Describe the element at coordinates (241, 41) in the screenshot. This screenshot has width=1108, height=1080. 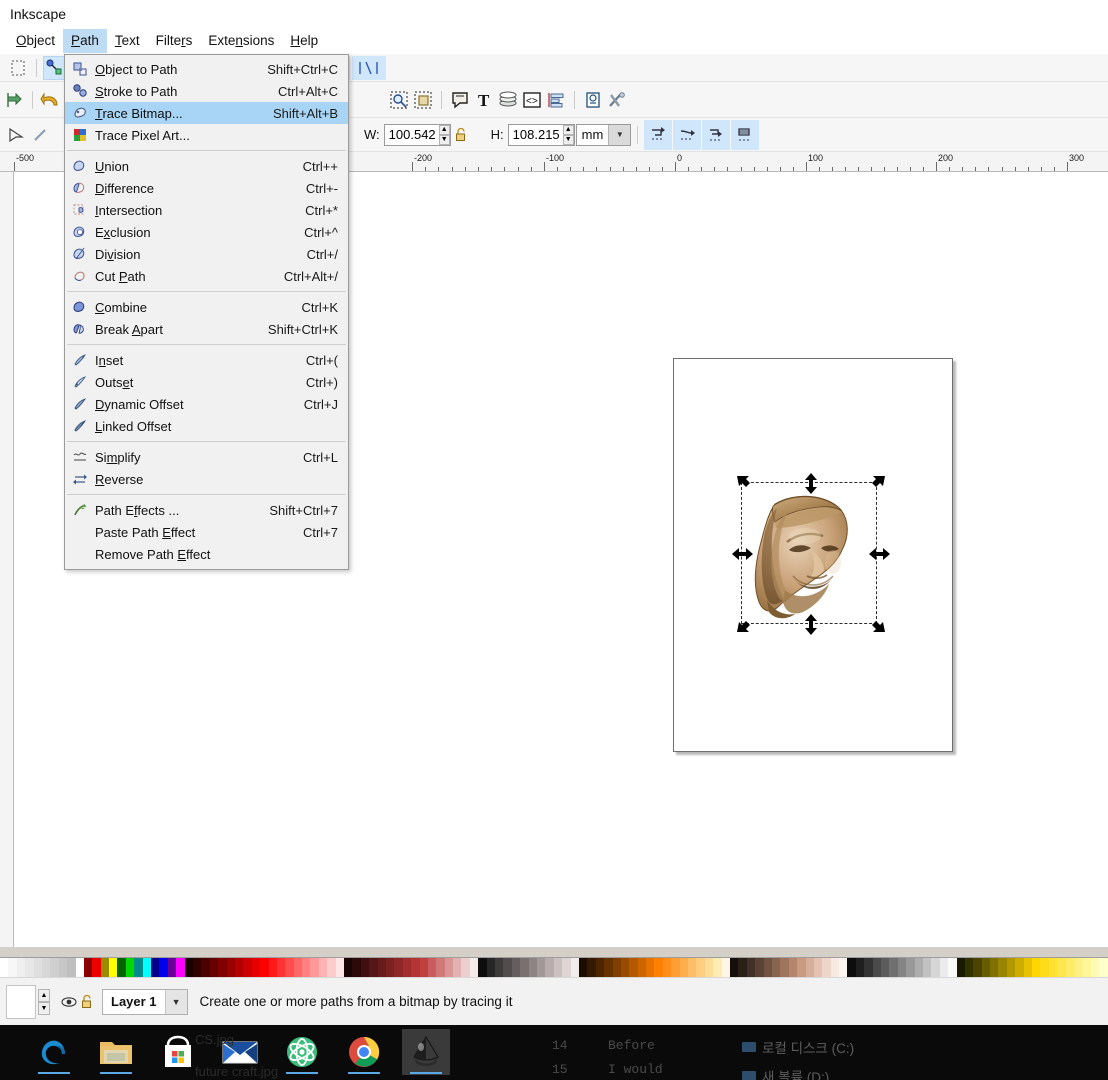
I see `menu-extensions: Extensions` at that location.